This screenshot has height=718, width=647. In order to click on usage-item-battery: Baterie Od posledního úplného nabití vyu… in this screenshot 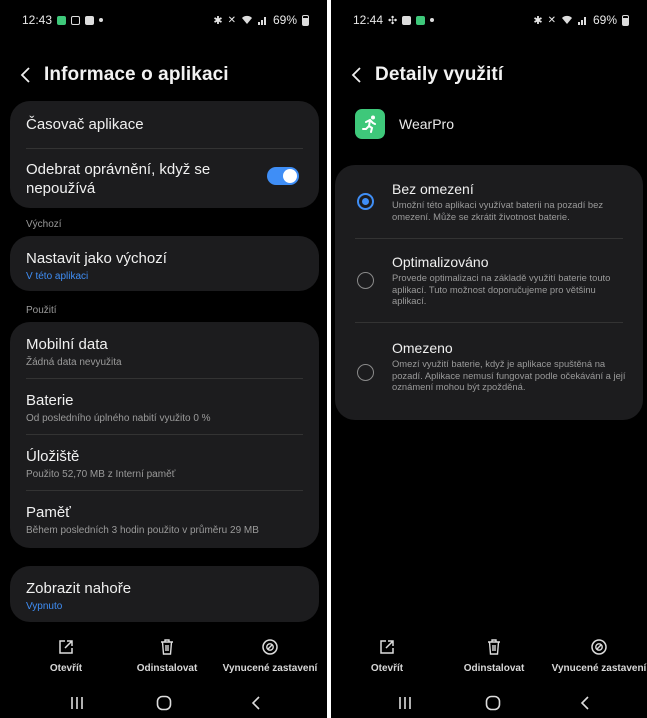, I will do `click(164, 408)`.